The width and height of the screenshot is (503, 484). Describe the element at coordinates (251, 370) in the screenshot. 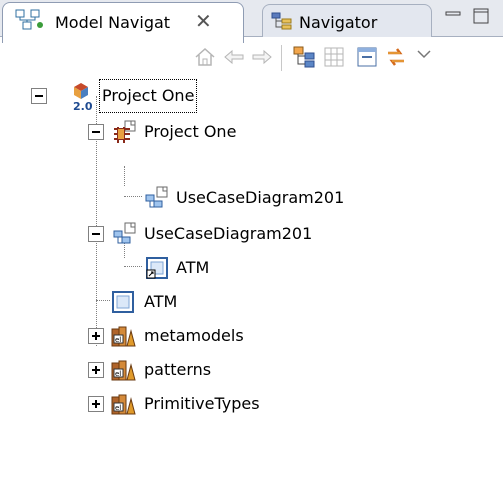

I see `tree-item-patterns: el patterns` at that location.